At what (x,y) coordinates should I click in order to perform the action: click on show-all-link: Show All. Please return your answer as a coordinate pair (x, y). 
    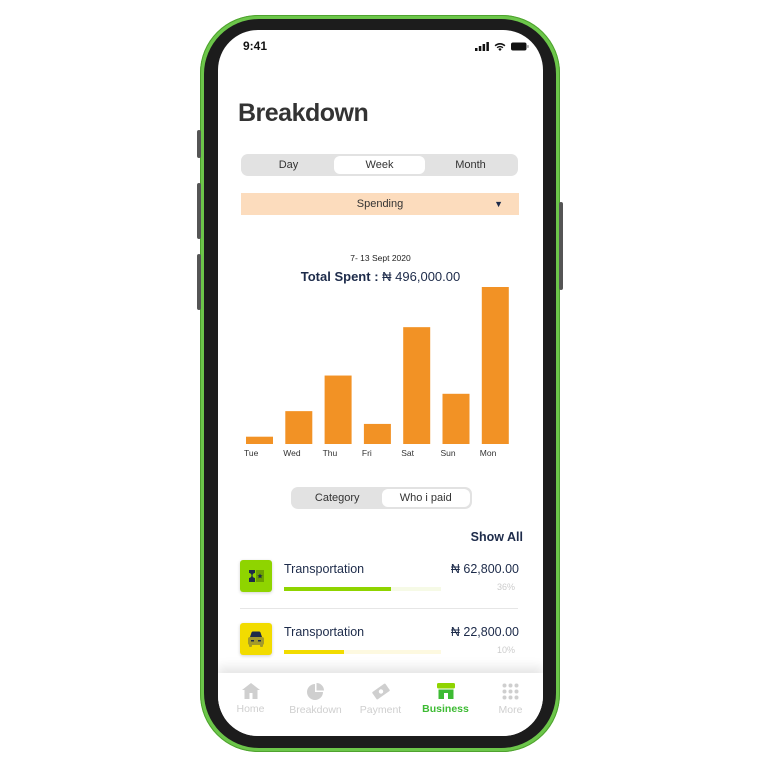
    Looking at the image, I should click on (497, 537).